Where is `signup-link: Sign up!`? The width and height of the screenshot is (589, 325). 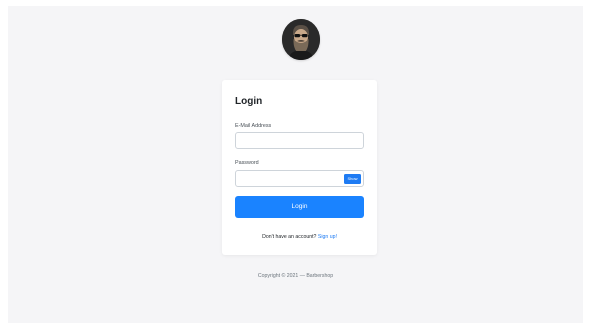
signup-link: Sign up! is located at coordinates (327, 237).